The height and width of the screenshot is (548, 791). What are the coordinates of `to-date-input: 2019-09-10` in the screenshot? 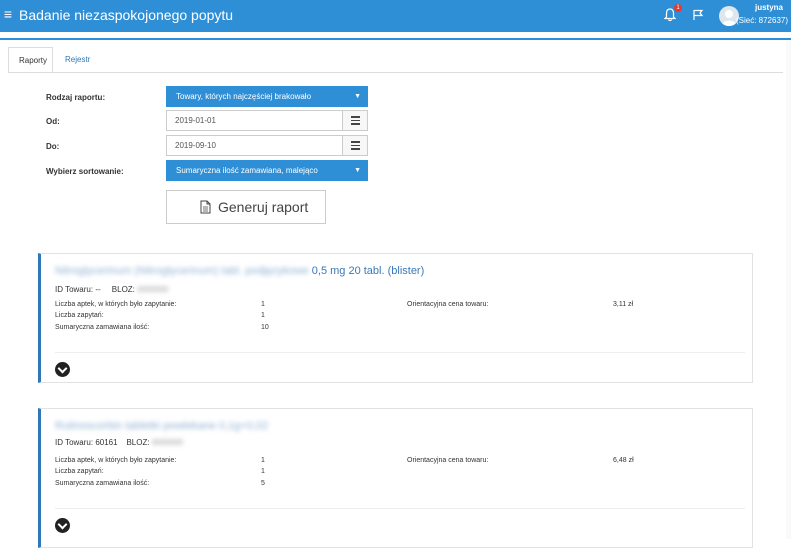 It's located at (254, 145).